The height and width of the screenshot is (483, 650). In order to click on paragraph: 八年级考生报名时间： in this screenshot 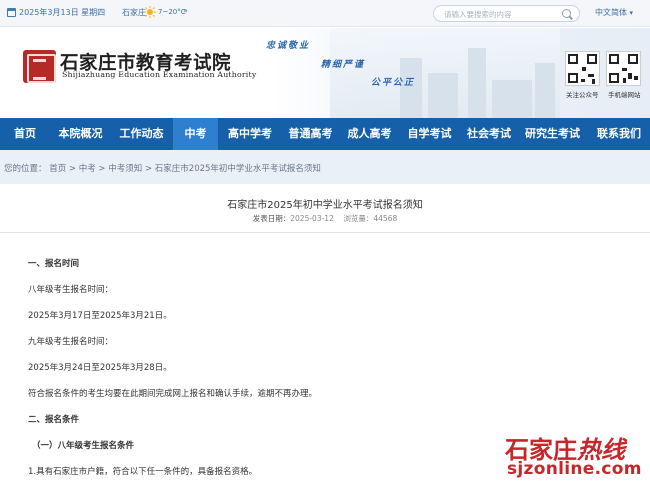, I will do `click(71, 290)`.